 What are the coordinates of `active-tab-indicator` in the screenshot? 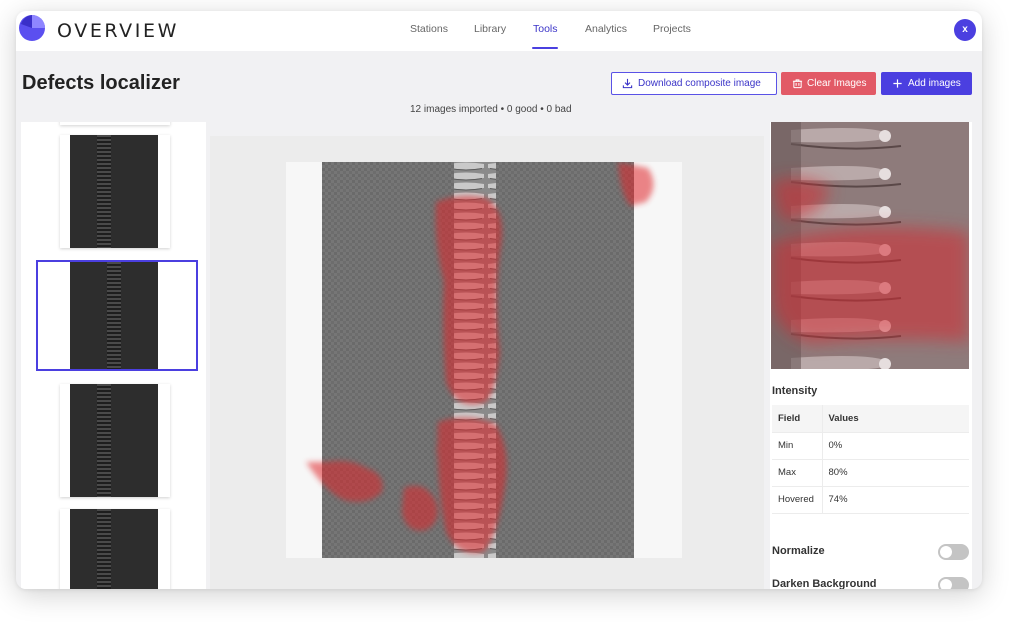 It's located at (545, 48).